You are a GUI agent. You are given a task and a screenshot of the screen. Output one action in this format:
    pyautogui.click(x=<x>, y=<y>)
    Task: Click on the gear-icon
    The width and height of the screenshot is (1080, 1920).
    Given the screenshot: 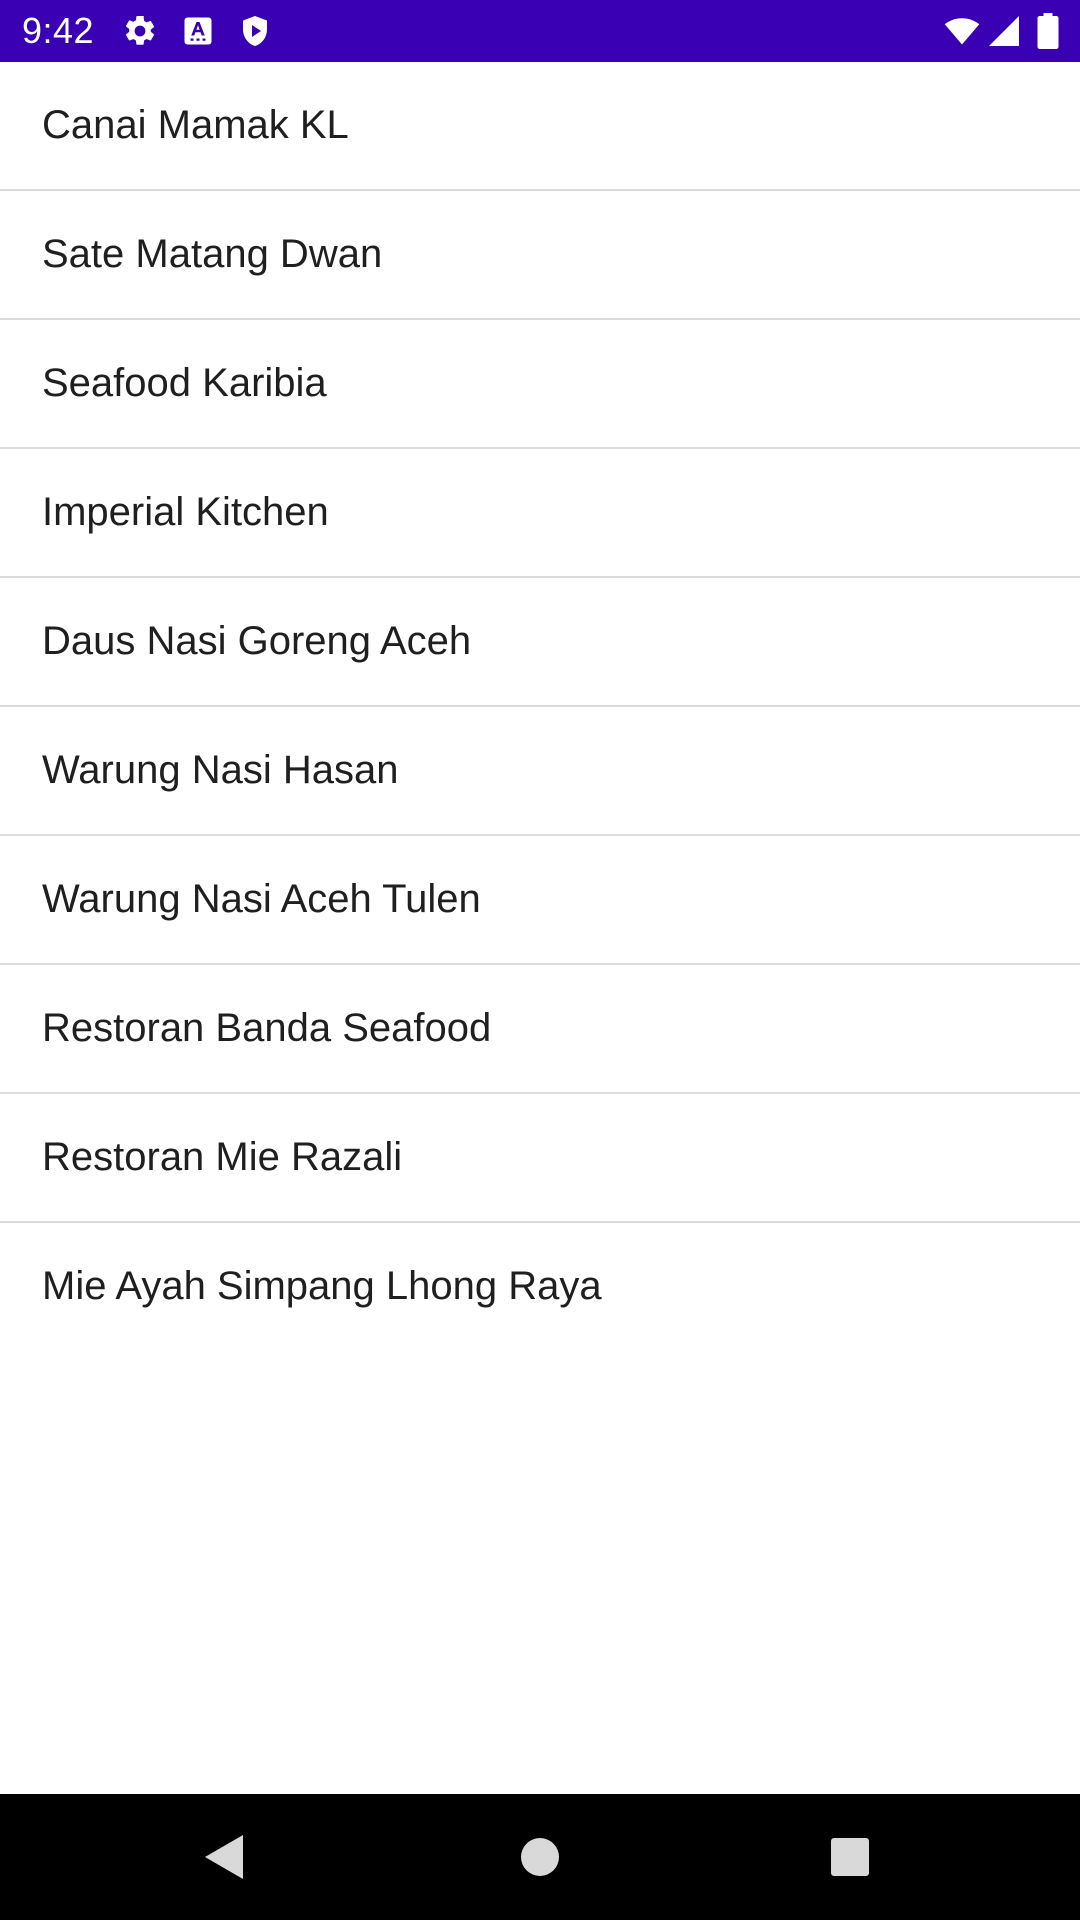 What is the action you would take?
    pyautogui.click(x=140, y=30)
    